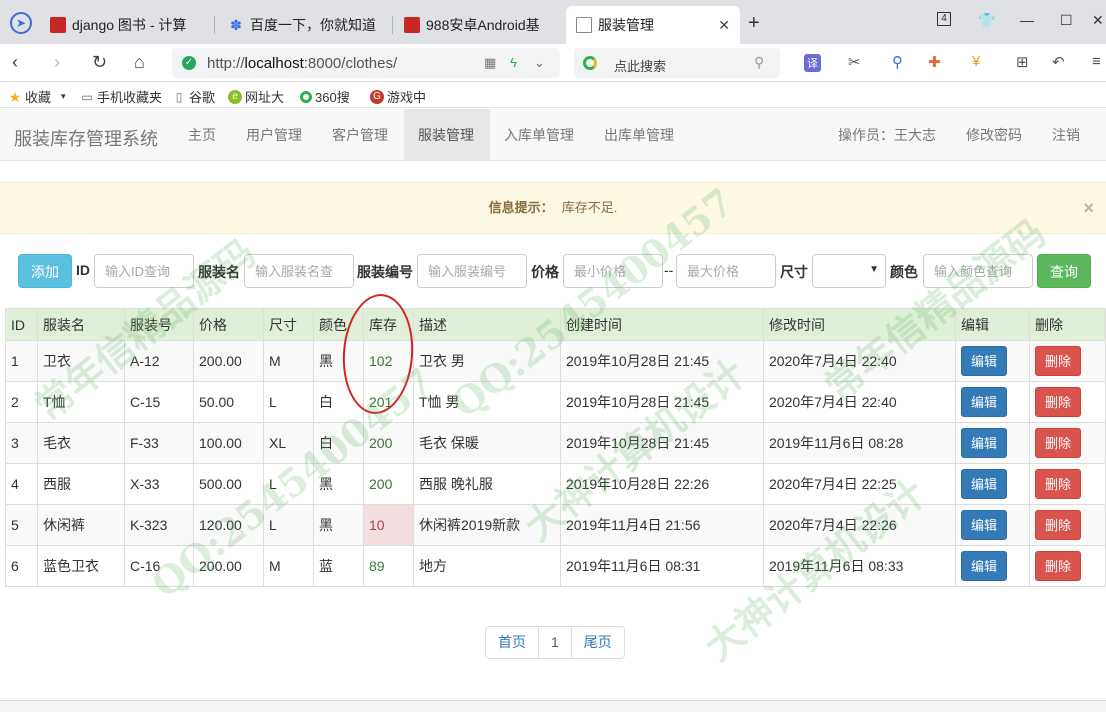  What do you see at coordinates (21, 23) in the screenshot?
I see `browser-nav-icon: ➤` at bounding box center [21, 23].